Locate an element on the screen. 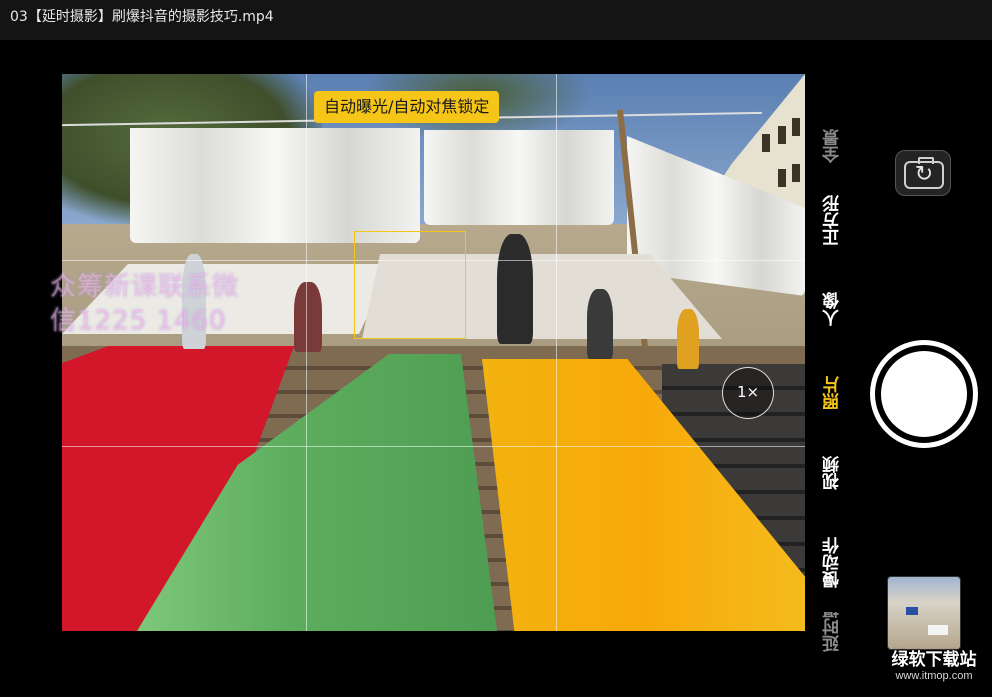 The width and height of the screenshot is (992, 697). mode-video: 视频 is located at coordinates (836, 473).